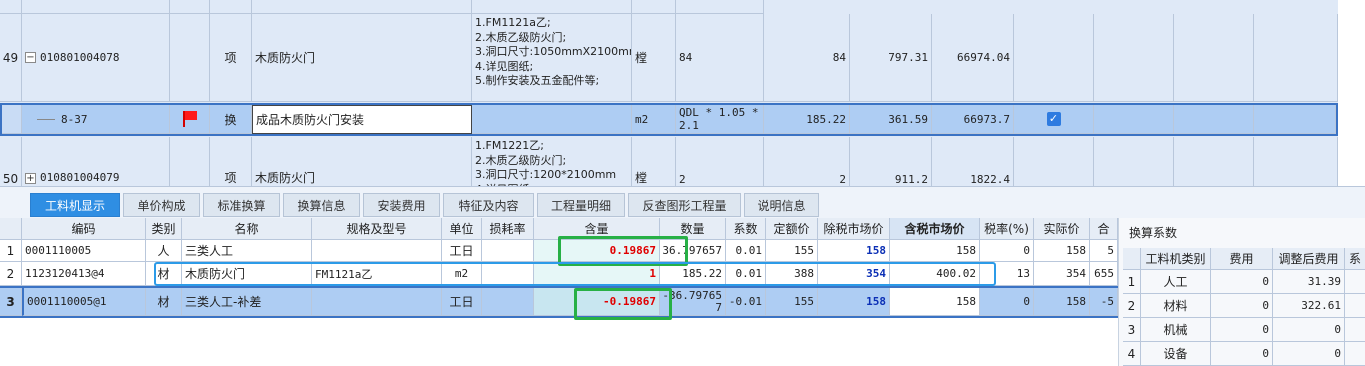 This screenshot has height=366, width=1365. What do you see at coordinates (807, 161) in the screenshot?
I see `qty-cell: 2` at bounding box center [807, 161].